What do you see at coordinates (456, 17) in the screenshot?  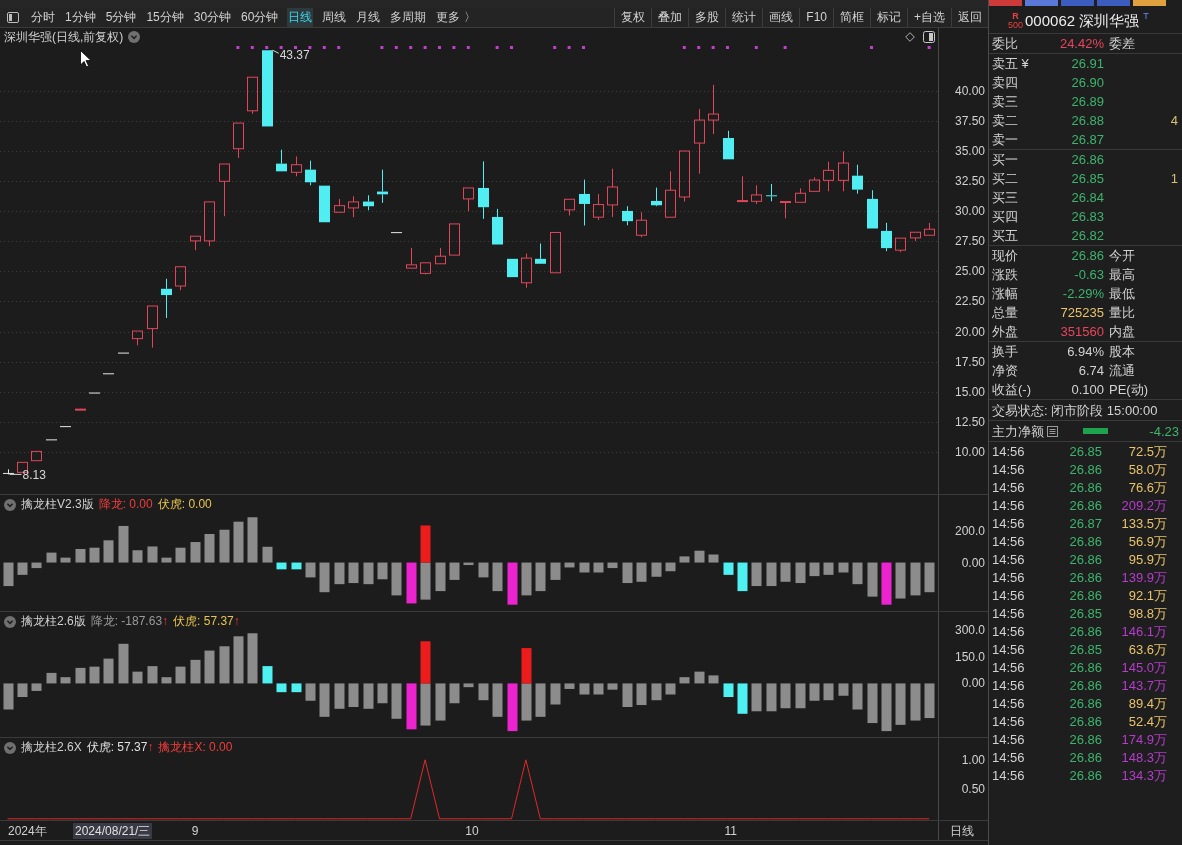 I see `period-tab: 更多 〉` at bounding box center [456, 17].